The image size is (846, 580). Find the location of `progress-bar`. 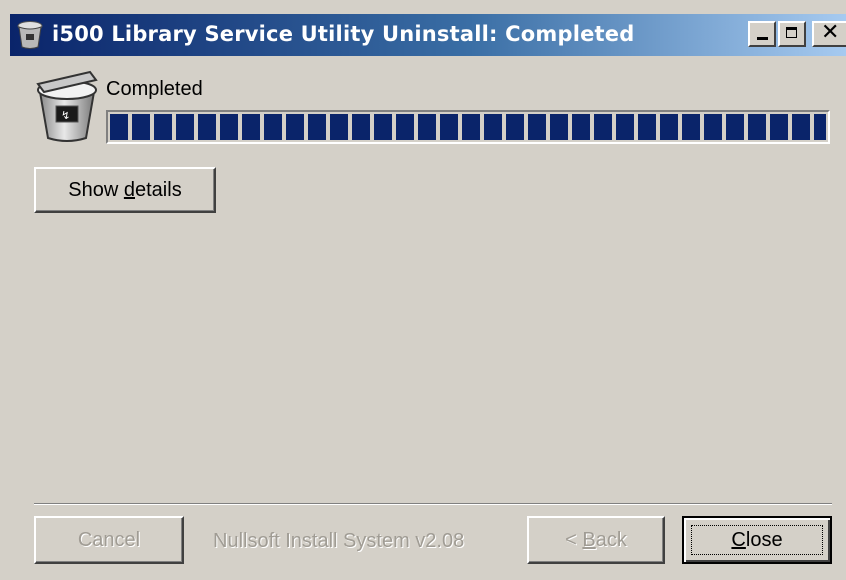

progress-bar is located at coordinates (468, 127).